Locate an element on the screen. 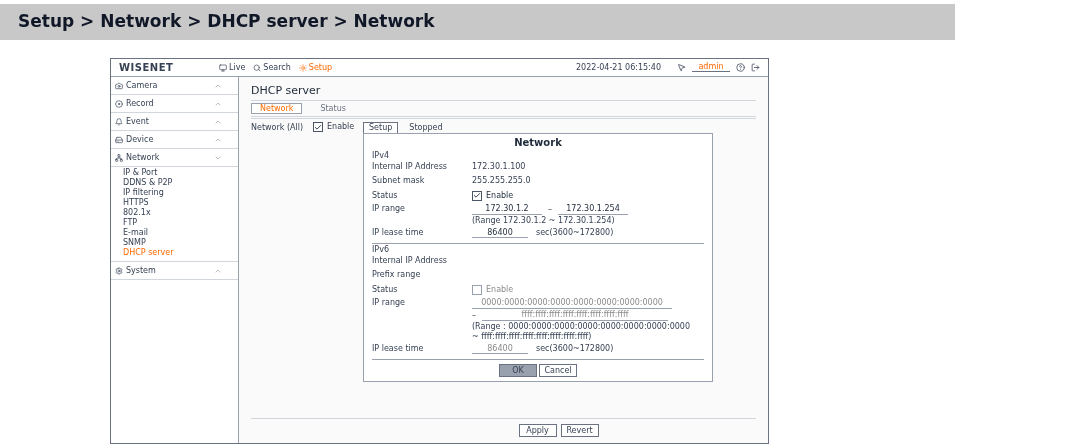  field-label: Subnet mask is located at coordinates (399, 181).